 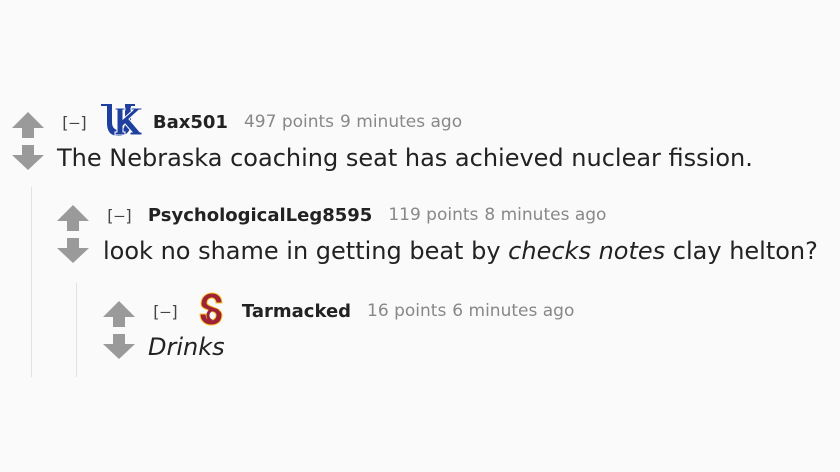 What do you see at coordinates (289, 122) in the screenshot?
I see `comment-score: 497 points` at bounding box center [289, 122].